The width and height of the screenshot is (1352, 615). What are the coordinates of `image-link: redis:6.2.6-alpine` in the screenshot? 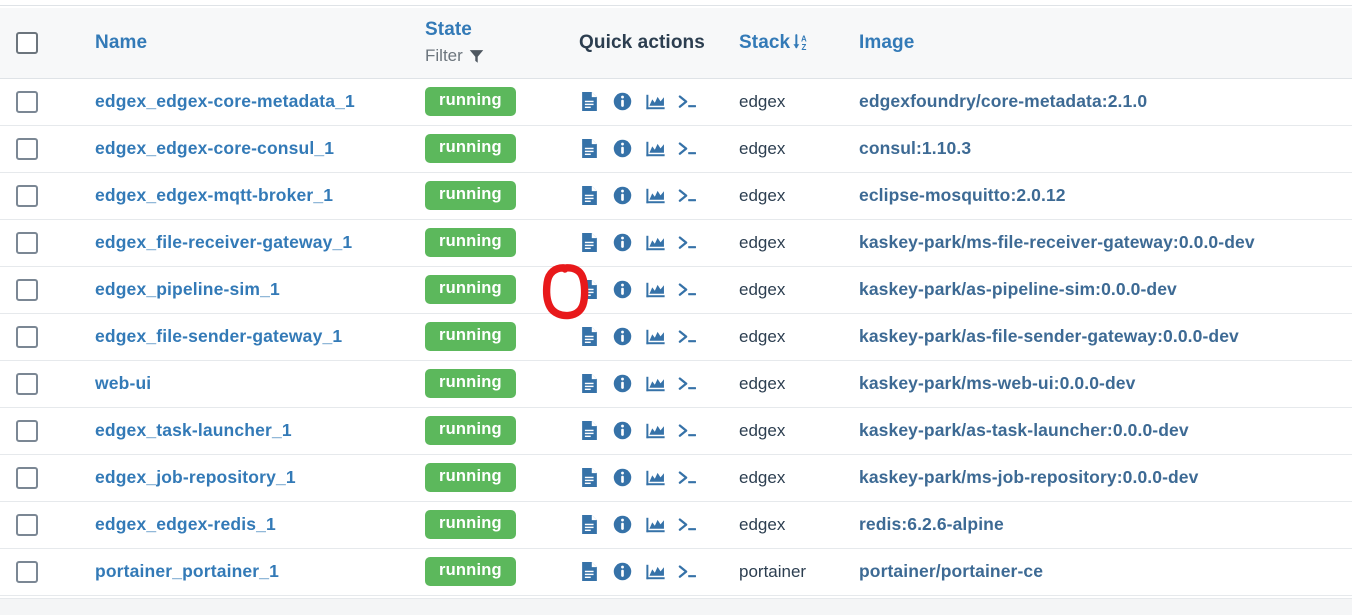 It's located at (931, 524).